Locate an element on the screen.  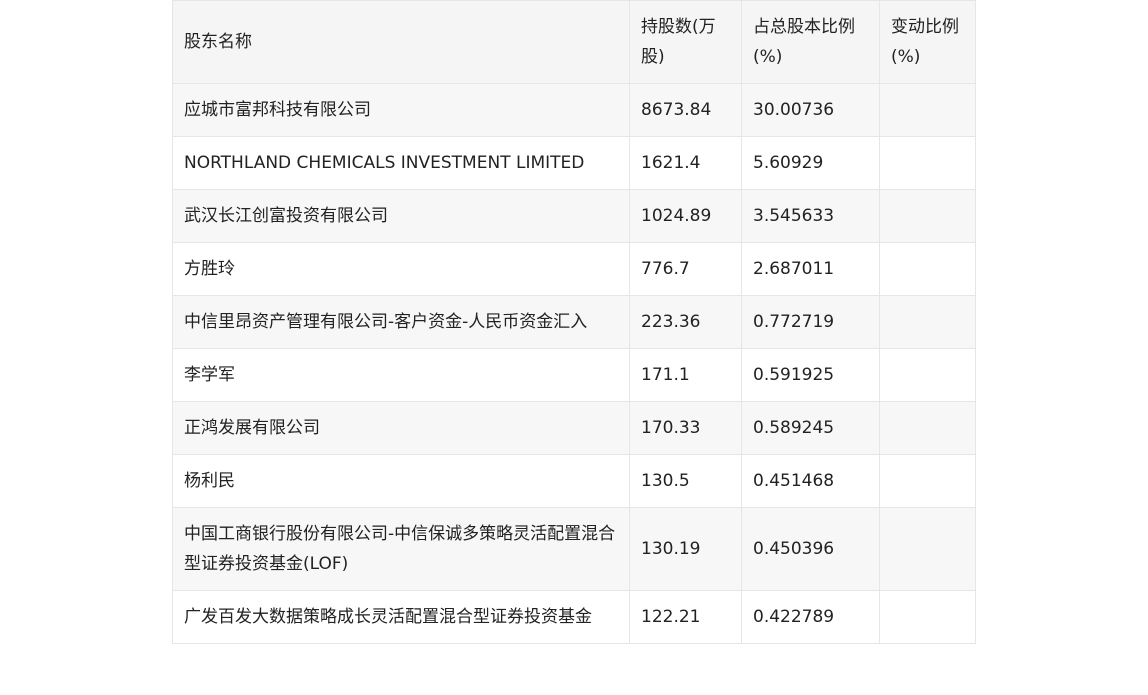
table-row: 杨利民 130.5 0.451468 is located at coordinates (574, 481).